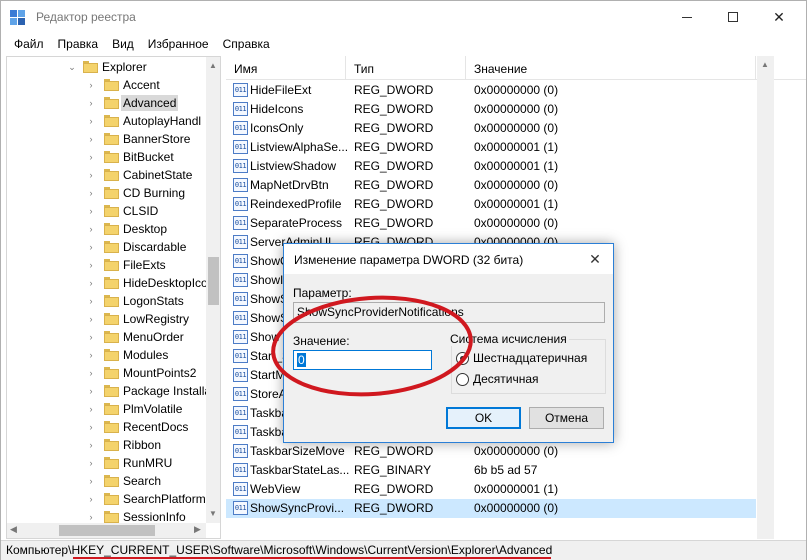  I want to click on tree-item: › Desktop, so click(107, 229).